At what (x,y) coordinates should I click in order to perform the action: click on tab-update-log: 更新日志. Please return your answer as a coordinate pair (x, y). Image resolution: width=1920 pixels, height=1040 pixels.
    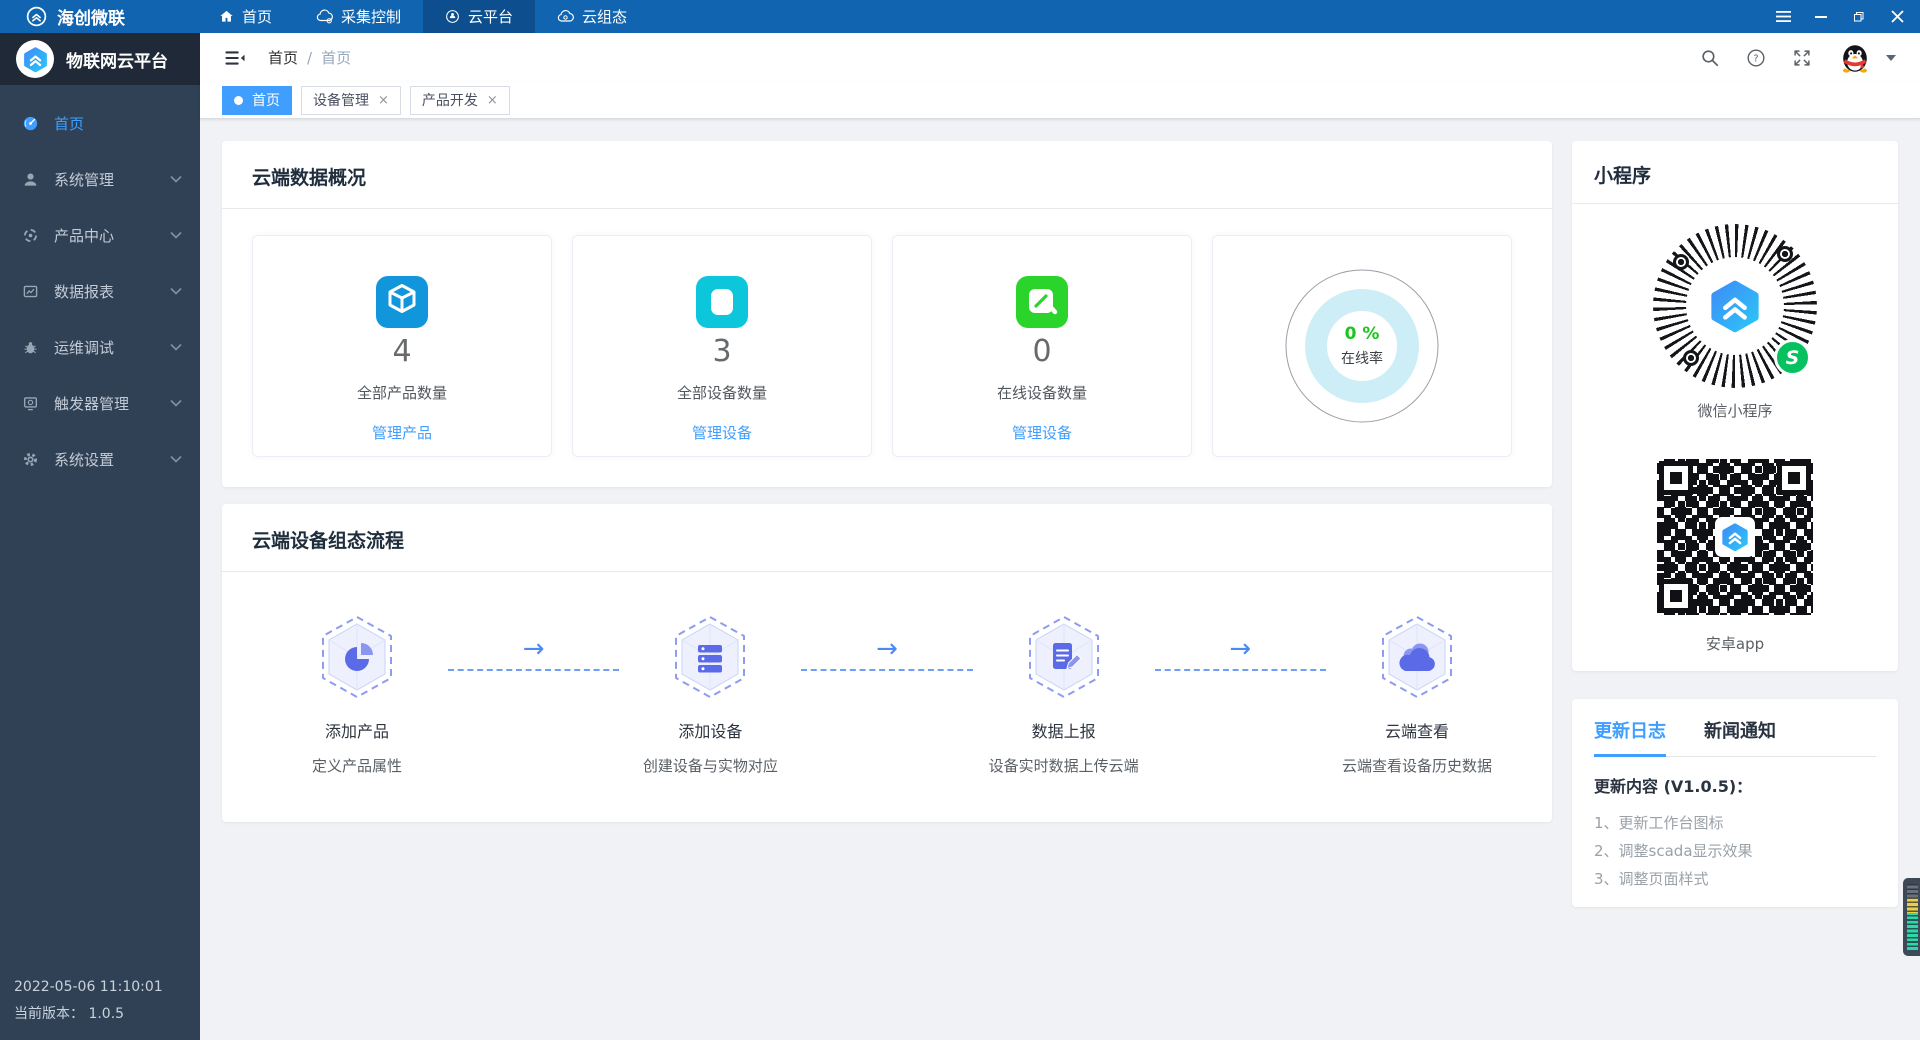
    Looking at the image, I should click on (1630, 737).